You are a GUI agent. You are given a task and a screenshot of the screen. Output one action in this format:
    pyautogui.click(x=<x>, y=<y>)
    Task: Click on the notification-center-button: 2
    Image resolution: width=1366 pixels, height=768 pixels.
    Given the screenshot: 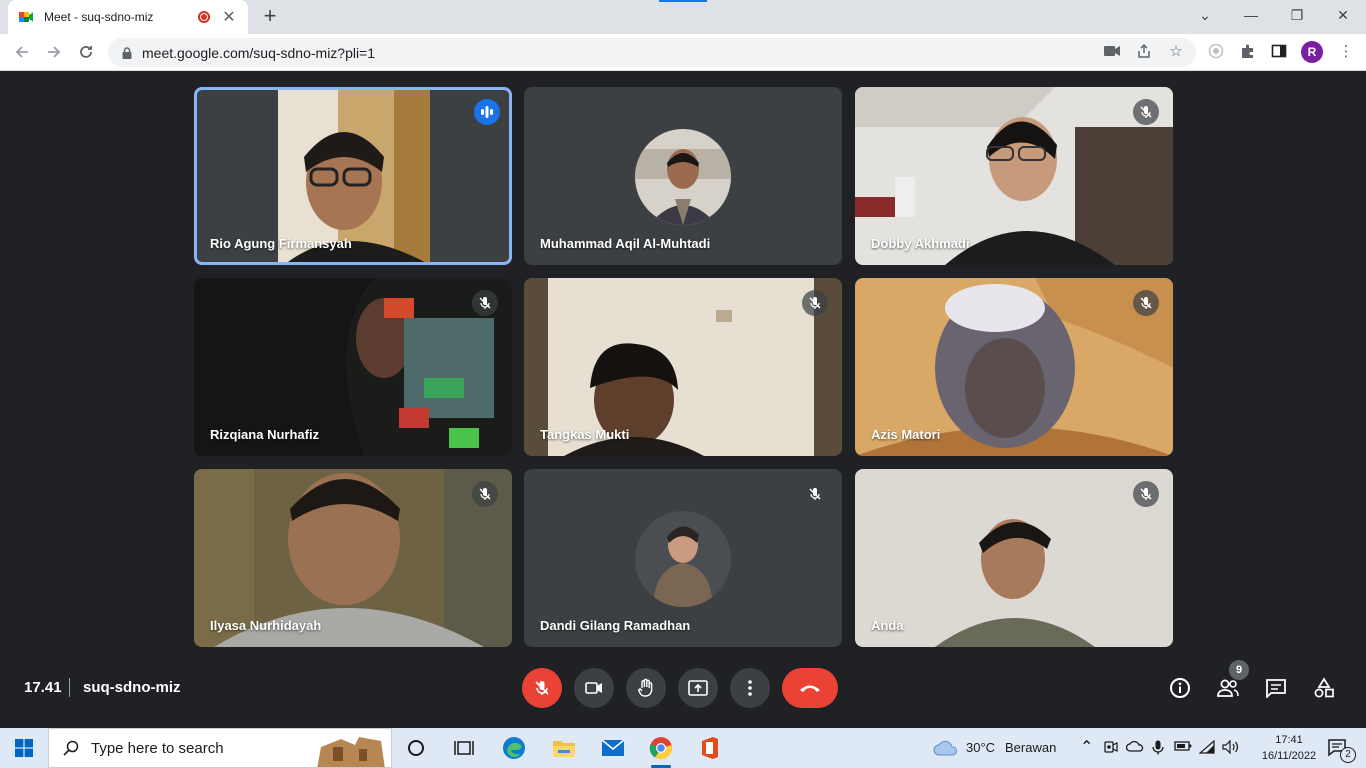 What is the action you would take?
    pyautogui.click(x=1338, y=748)
    